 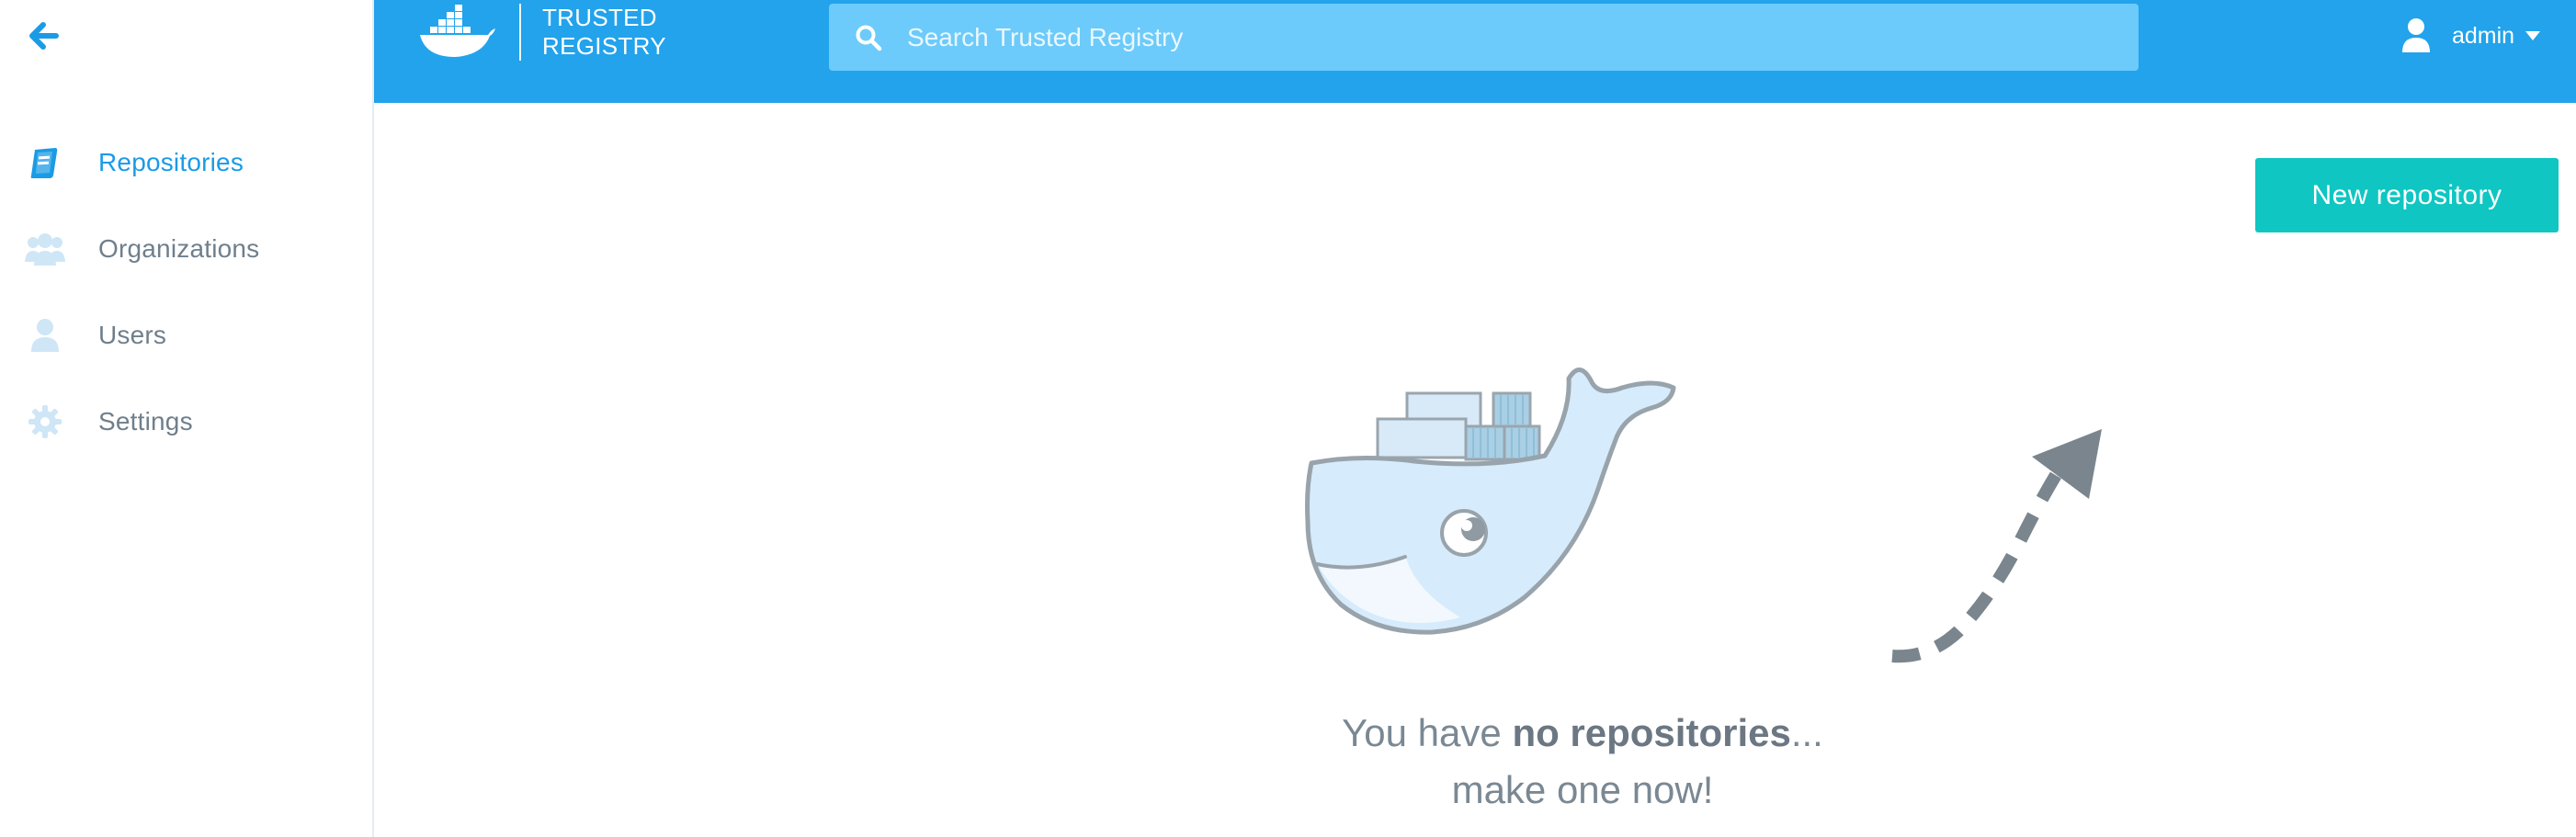 What do you see at coordinates (2407, 195) in the screenshot?
I see `new-repository-button: New repository` at bounding box center [2407, 195].